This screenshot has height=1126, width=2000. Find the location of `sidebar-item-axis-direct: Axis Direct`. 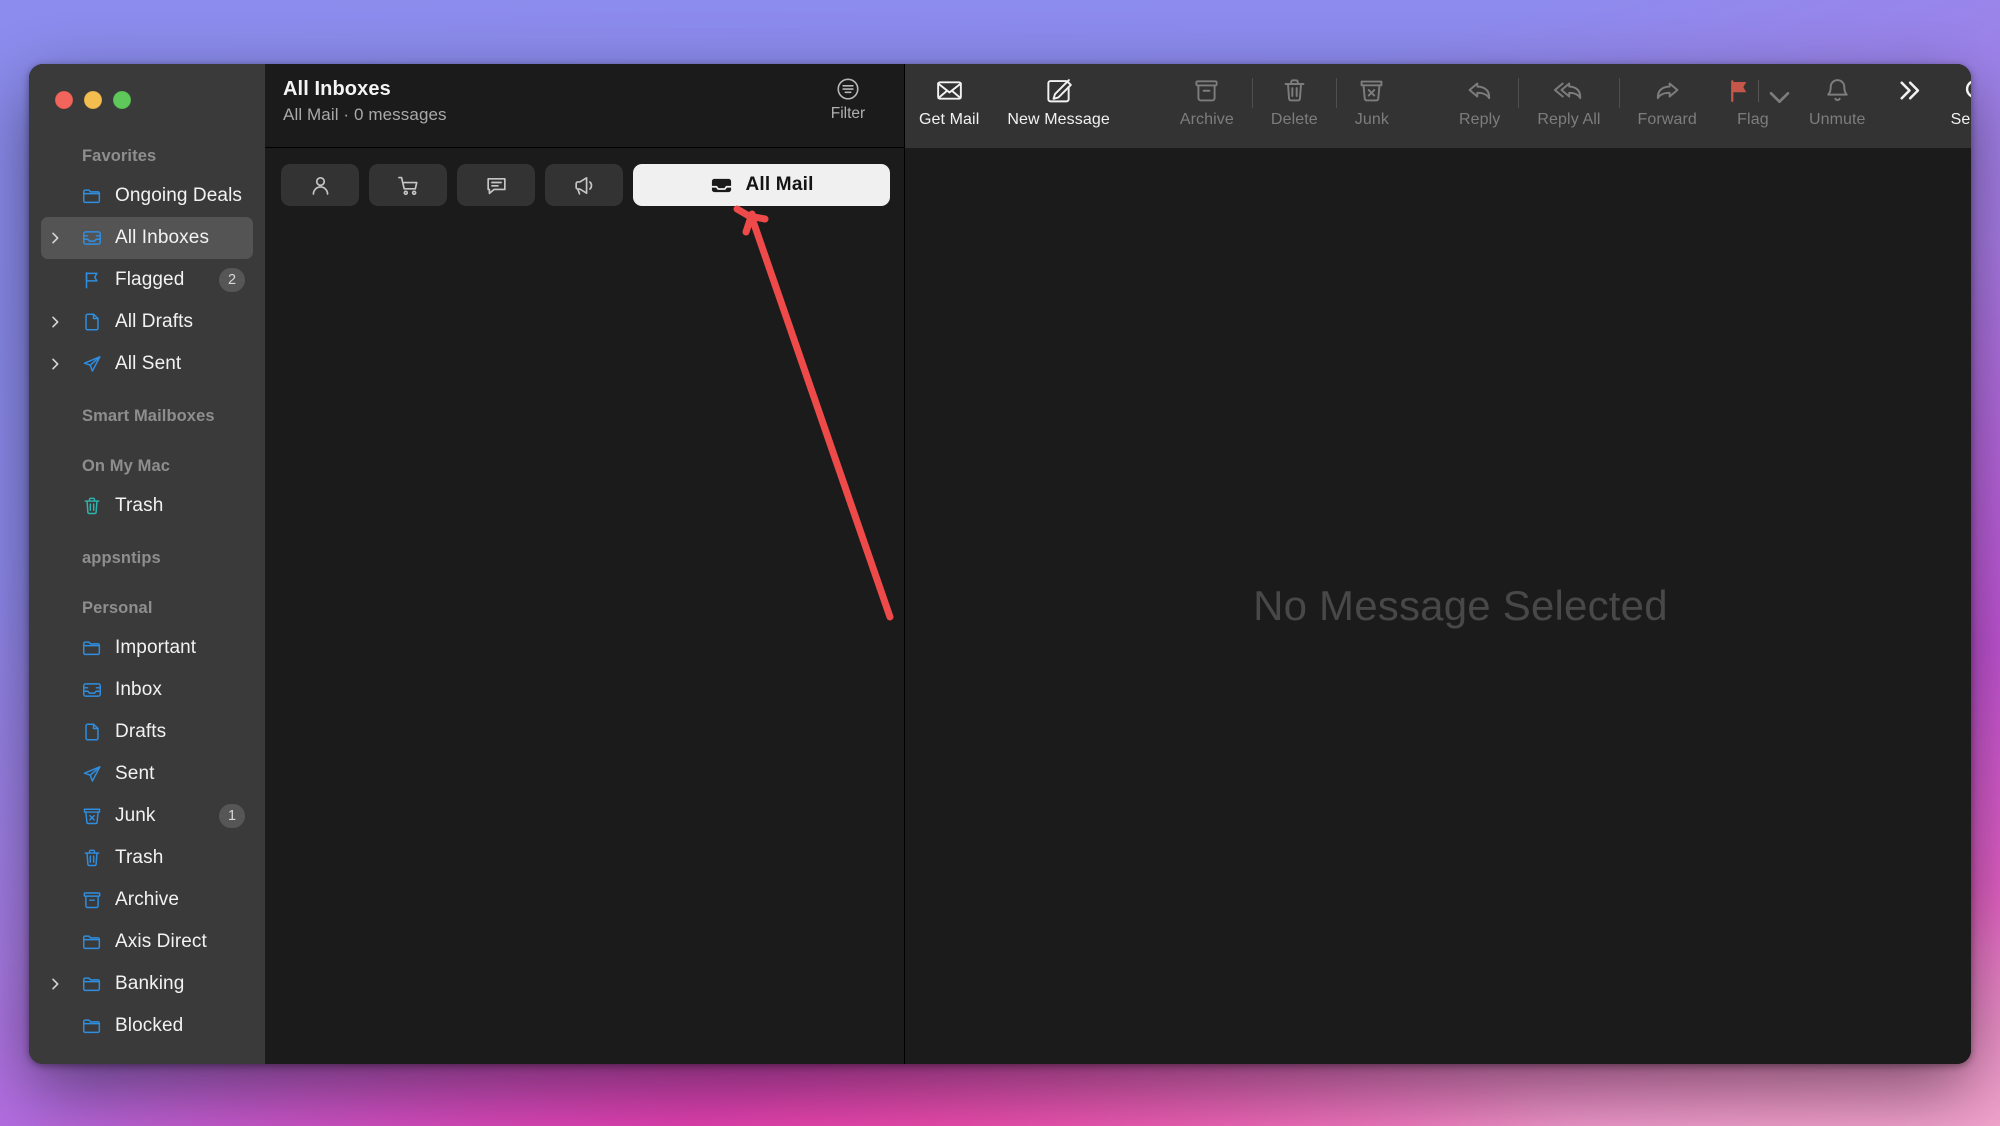

sidebar-item-axis-direct: Axis Direct is located at coordinates (147, 942).